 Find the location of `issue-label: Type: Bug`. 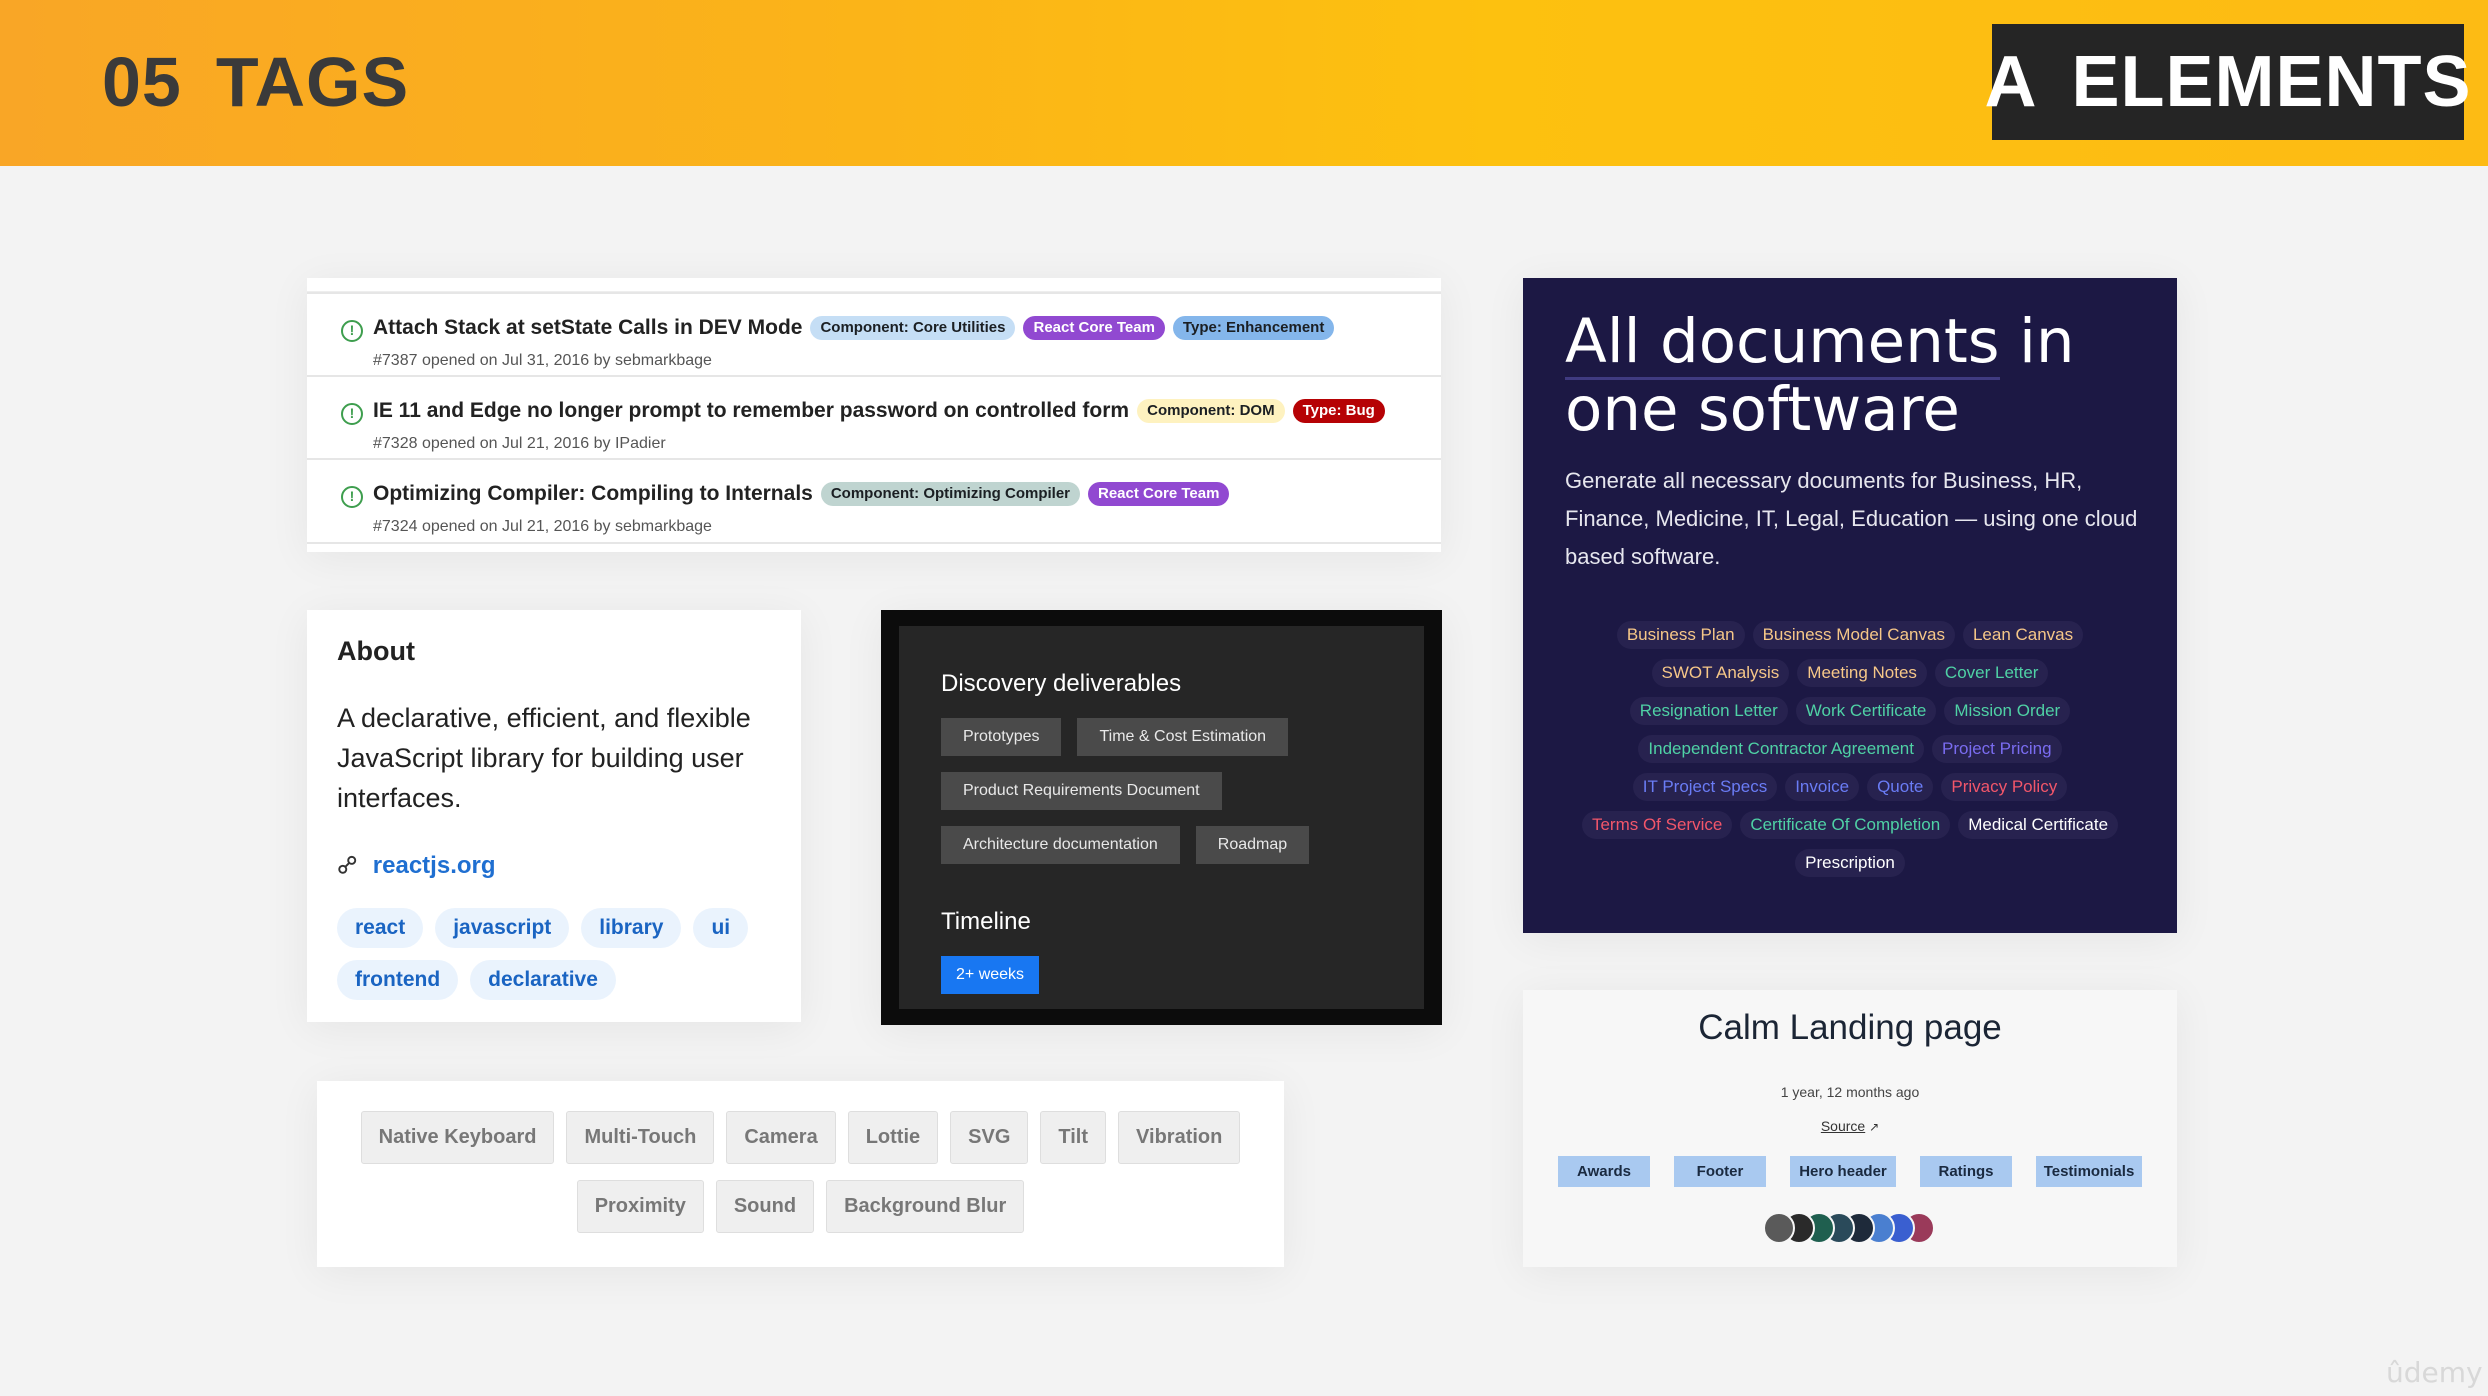

issue-label: Type: Bug is located at coordinates (1338, 411).